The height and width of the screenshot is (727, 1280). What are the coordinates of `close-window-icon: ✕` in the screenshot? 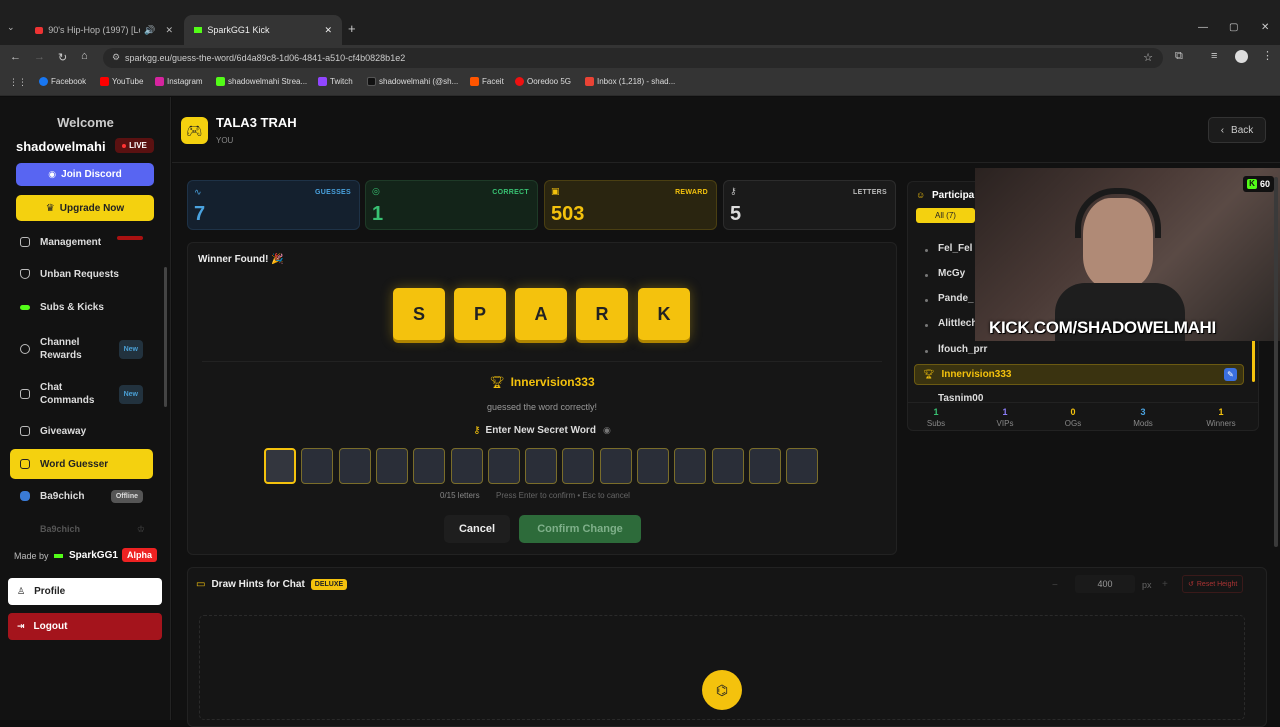 It's located at (1265, 27).